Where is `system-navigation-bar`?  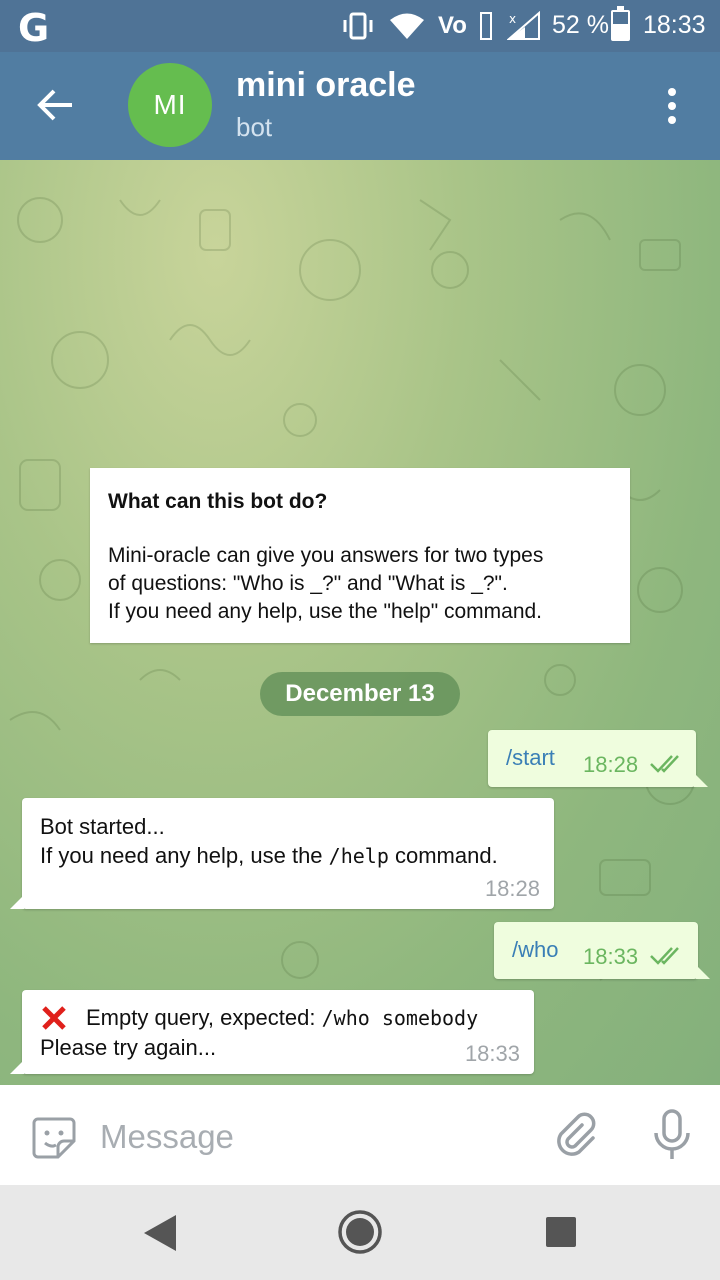 system-navigation-bar is located at coordinates (360, 1232).